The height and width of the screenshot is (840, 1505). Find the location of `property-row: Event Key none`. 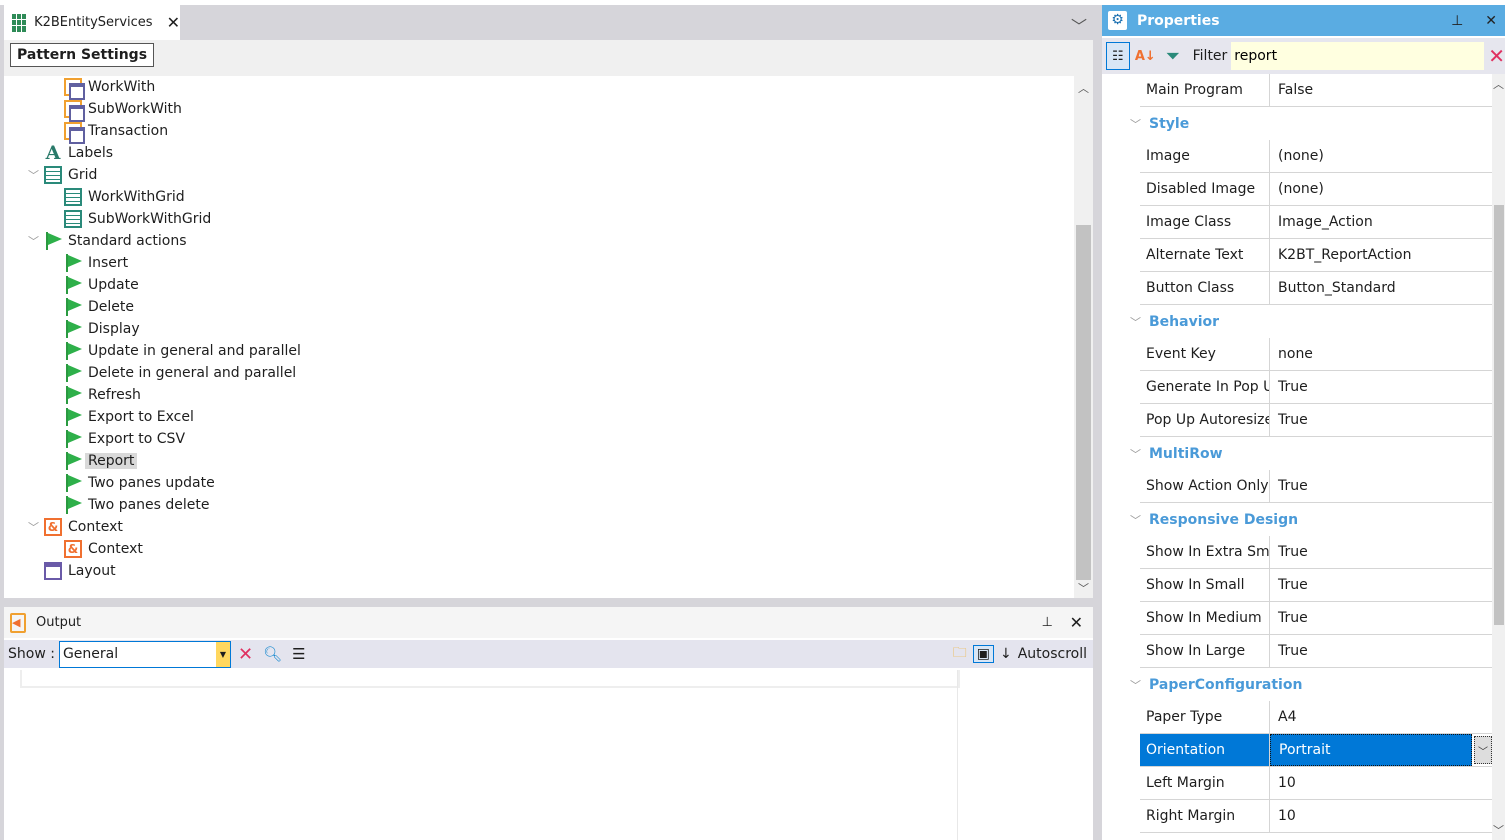

property-row: Event Key none is located at coordinates (1316, 354).